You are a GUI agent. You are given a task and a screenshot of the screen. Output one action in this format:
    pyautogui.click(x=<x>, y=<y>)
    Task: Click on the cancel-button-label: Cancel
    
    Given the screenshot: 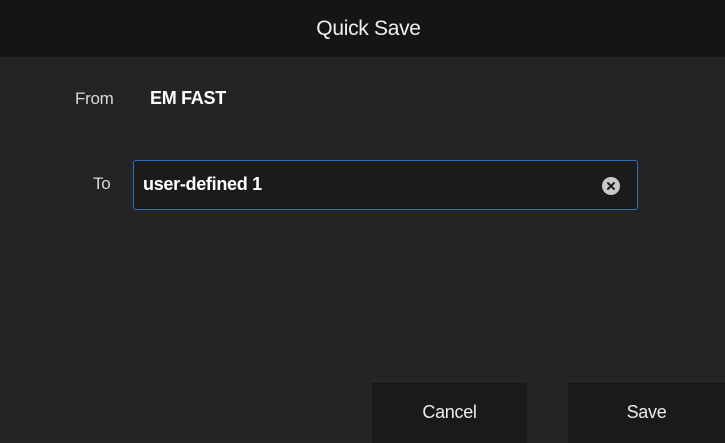 What is the action you would take?
    pyautogui.click(x=449, y=412)
    